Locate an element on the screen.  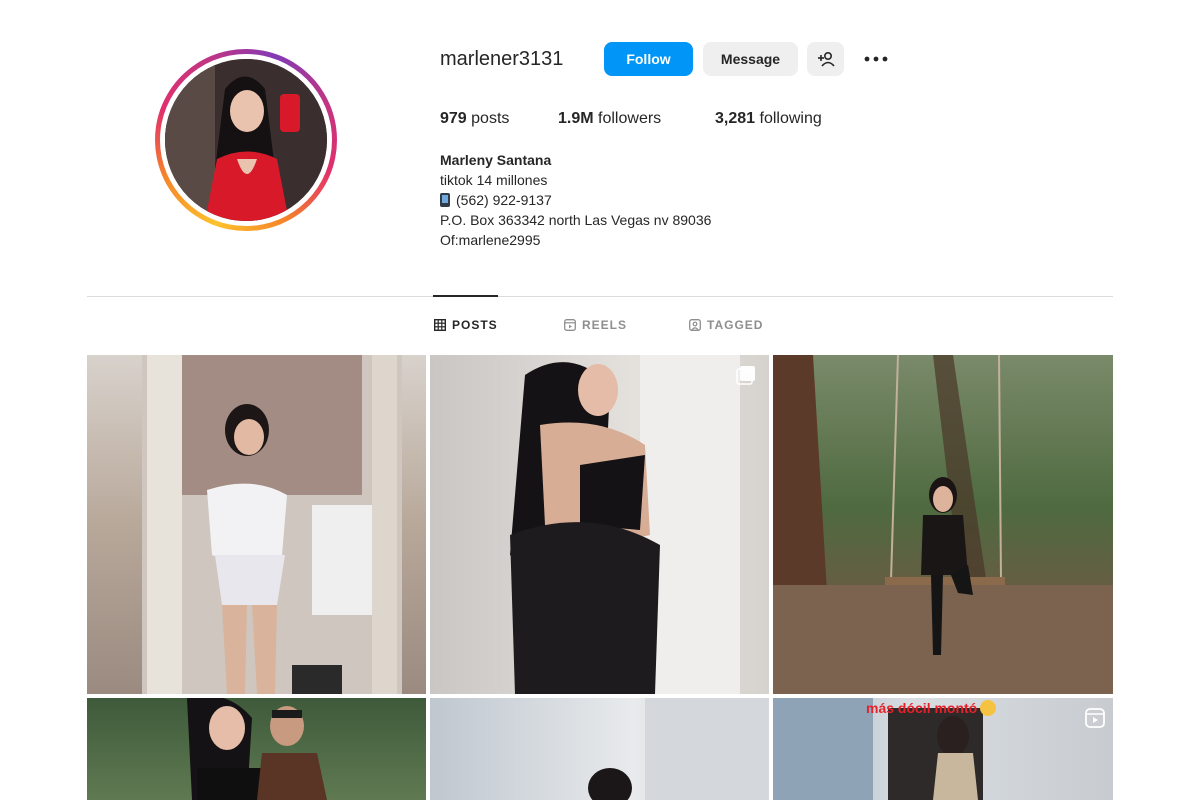
followers-count-stat: 1.9M followers is located at coordinates (609, 119).